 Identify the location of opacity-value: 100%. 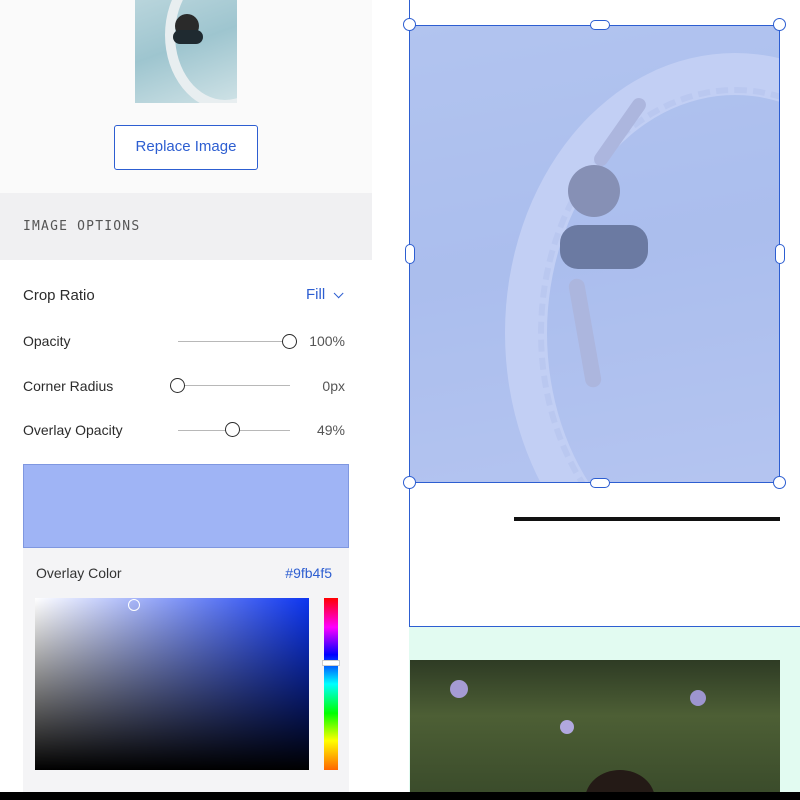
(327, 341).